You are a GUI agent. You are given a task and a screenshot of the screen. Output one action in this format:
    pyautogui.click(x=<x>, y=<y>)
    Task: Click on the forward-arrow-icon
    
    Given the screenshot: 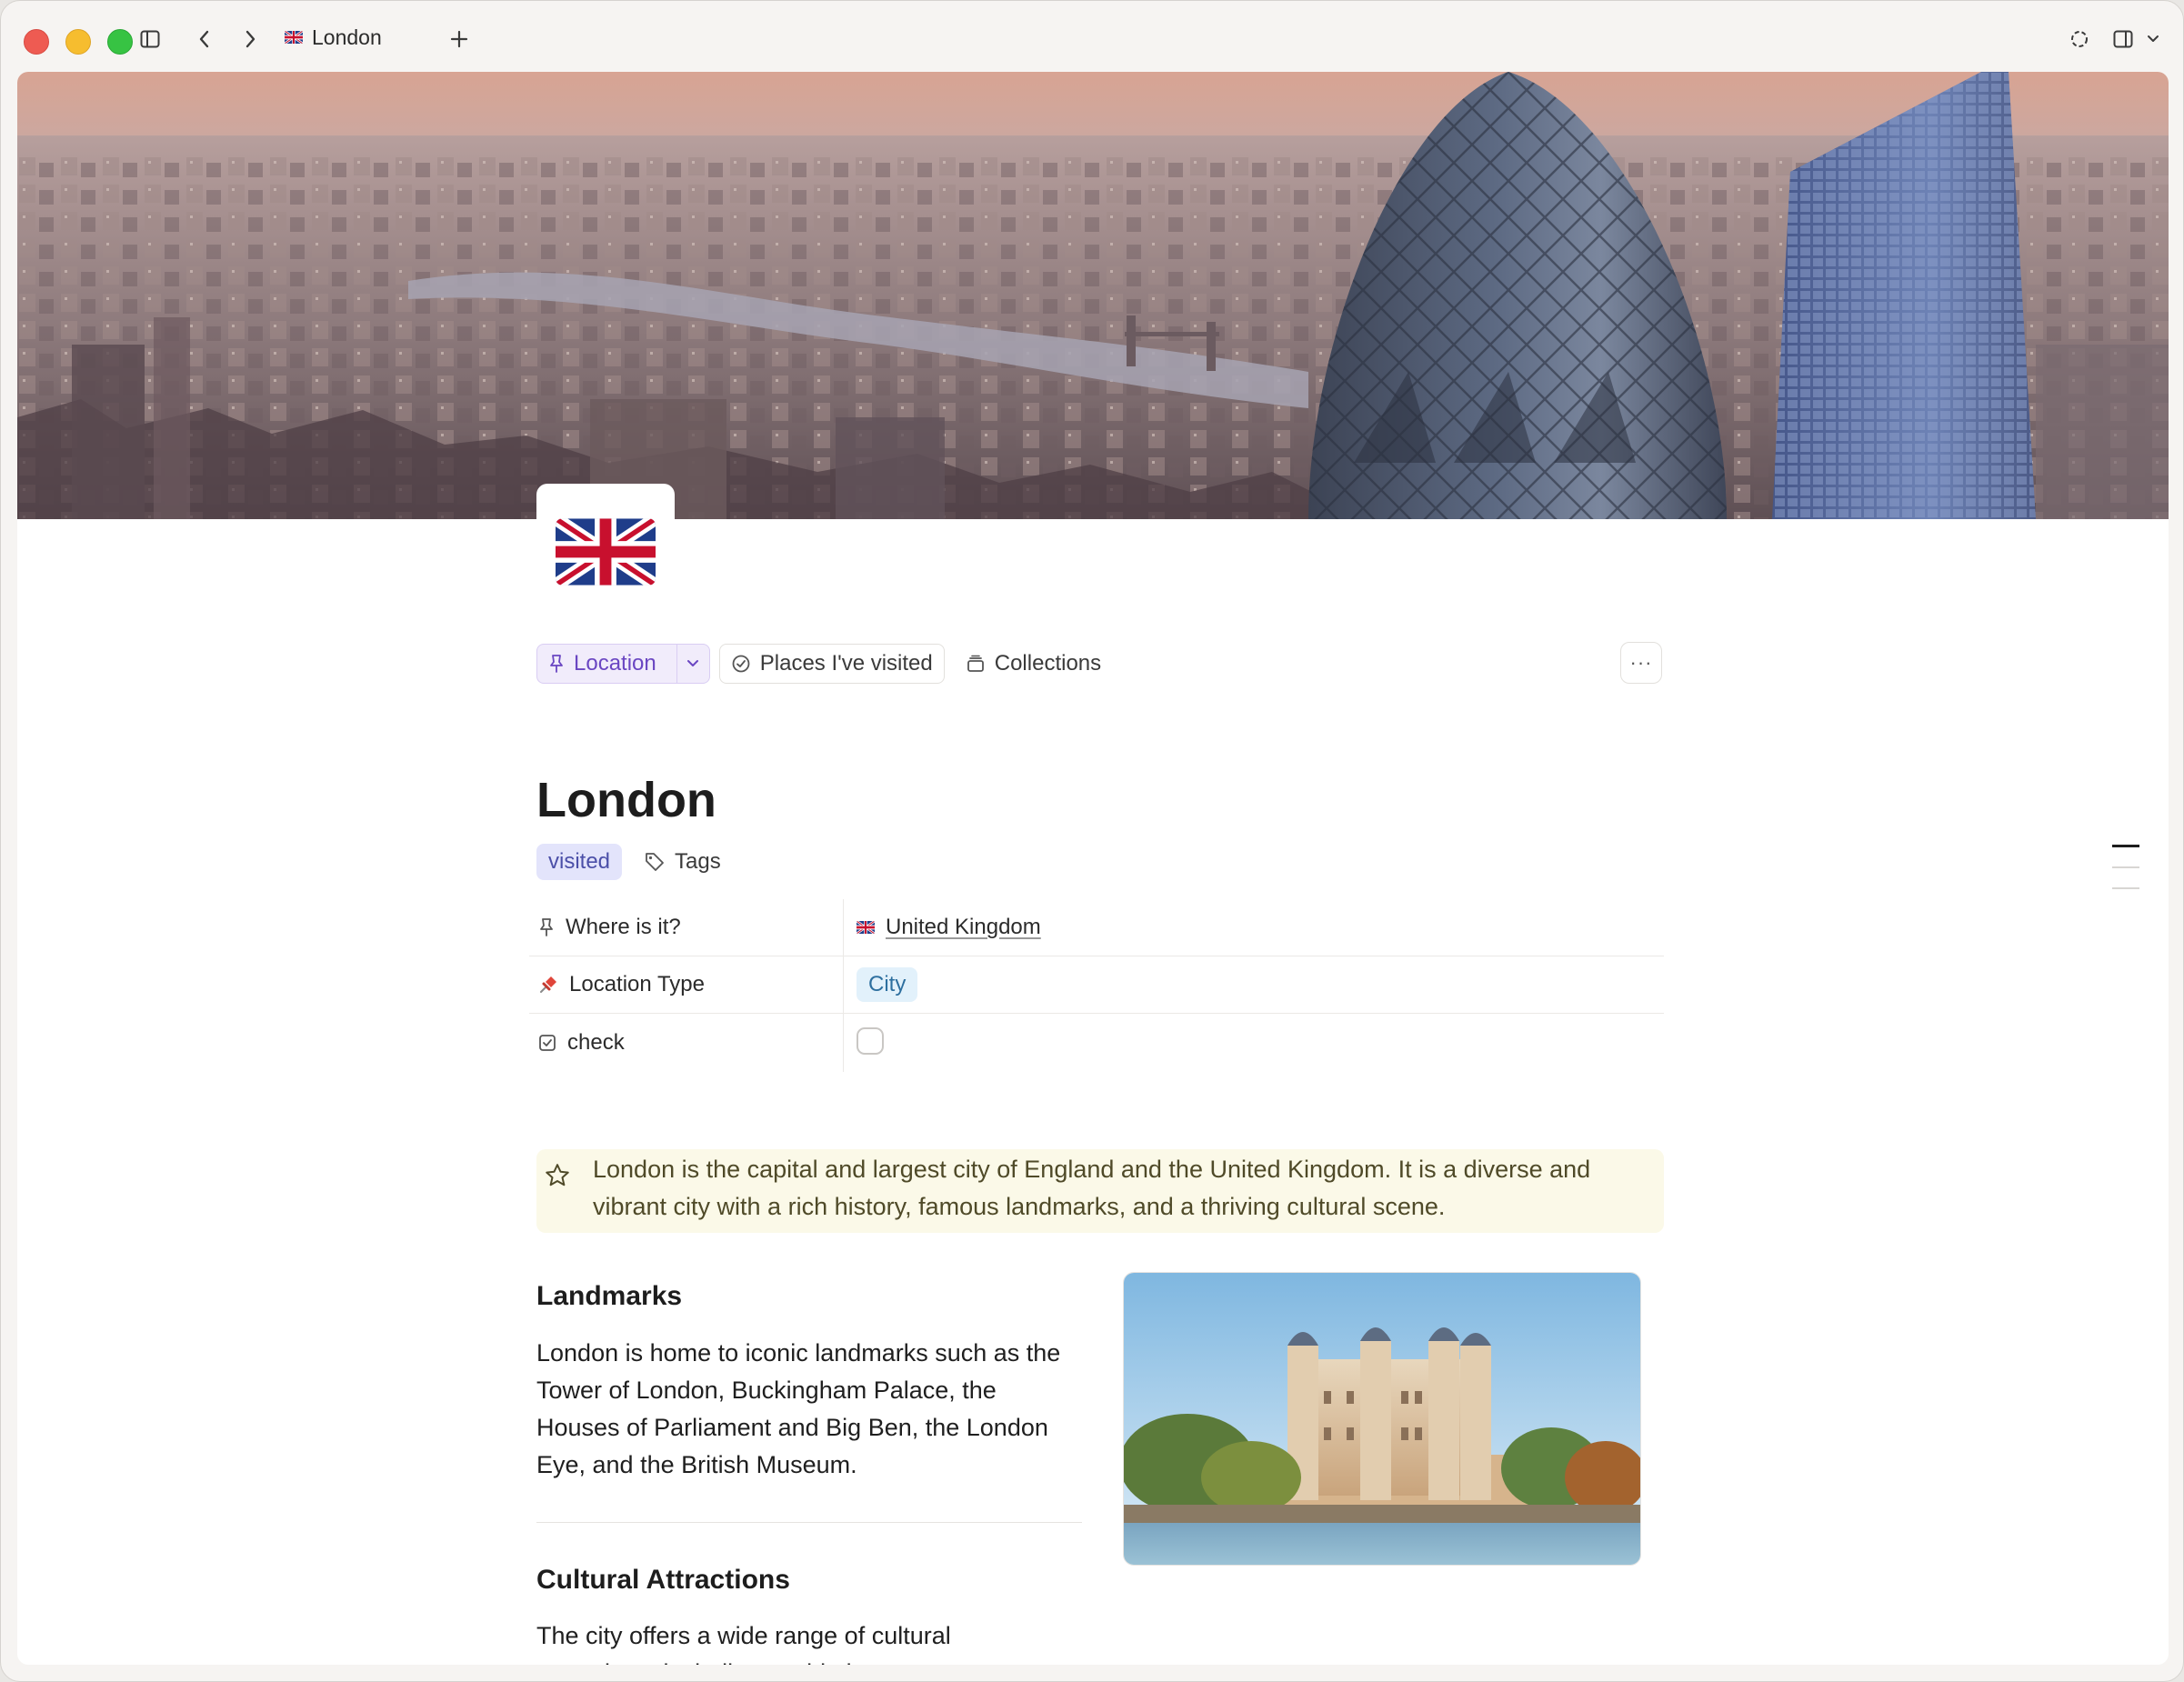 What is the action you would take?
    pyautogui.click(x=250, y=39)
    